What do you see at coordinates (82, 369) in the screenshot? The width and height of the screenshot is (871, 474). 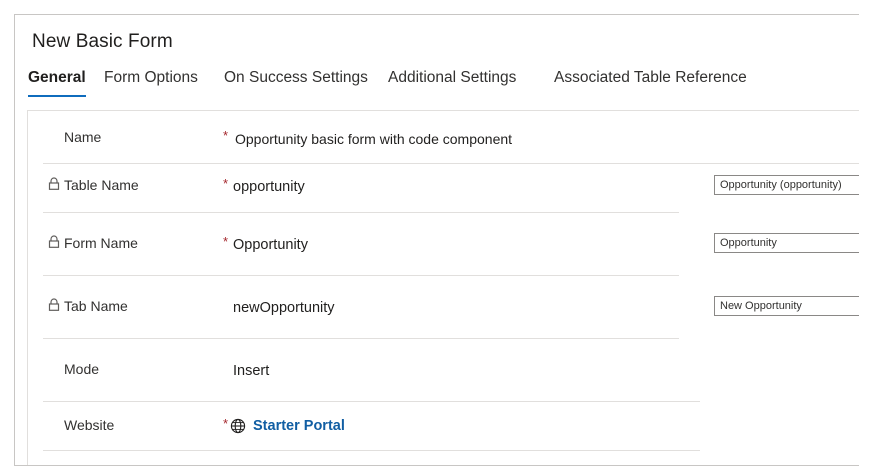 I see `mode-label: Mode` at bounding box center [82, 369].